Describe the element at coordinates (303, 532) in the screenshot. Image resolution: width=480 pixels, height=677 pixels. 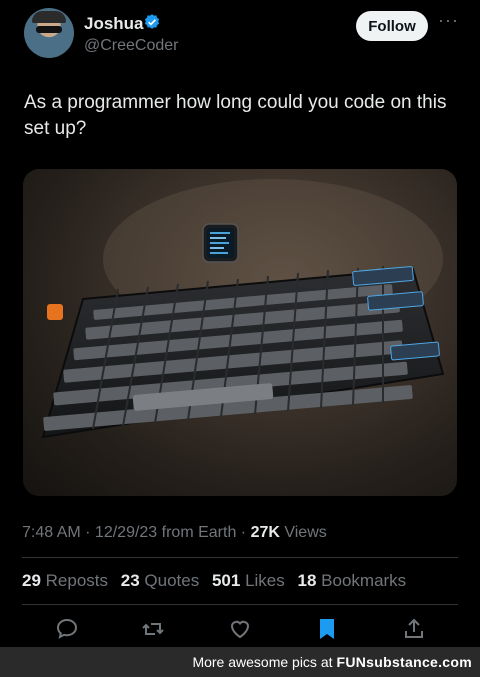
I see `views-label: Views` at that location.